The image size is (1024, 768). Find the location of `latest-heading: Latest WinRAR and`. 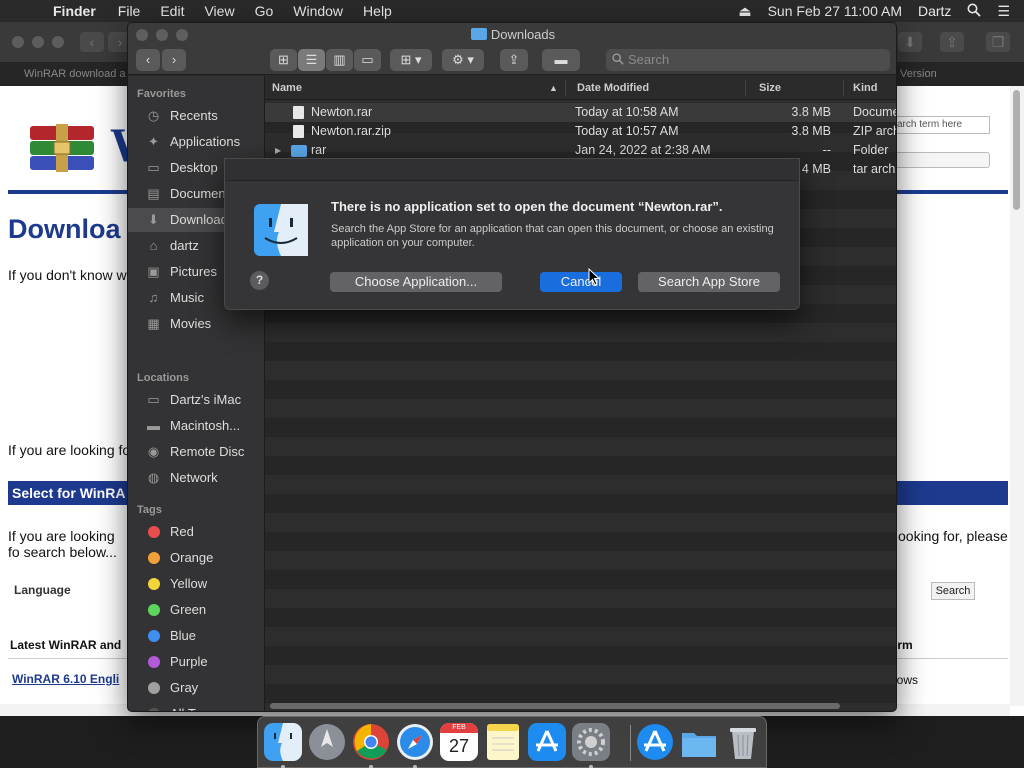

latest-heading: Latest WinRAR and is located at coordinates (66, 645).